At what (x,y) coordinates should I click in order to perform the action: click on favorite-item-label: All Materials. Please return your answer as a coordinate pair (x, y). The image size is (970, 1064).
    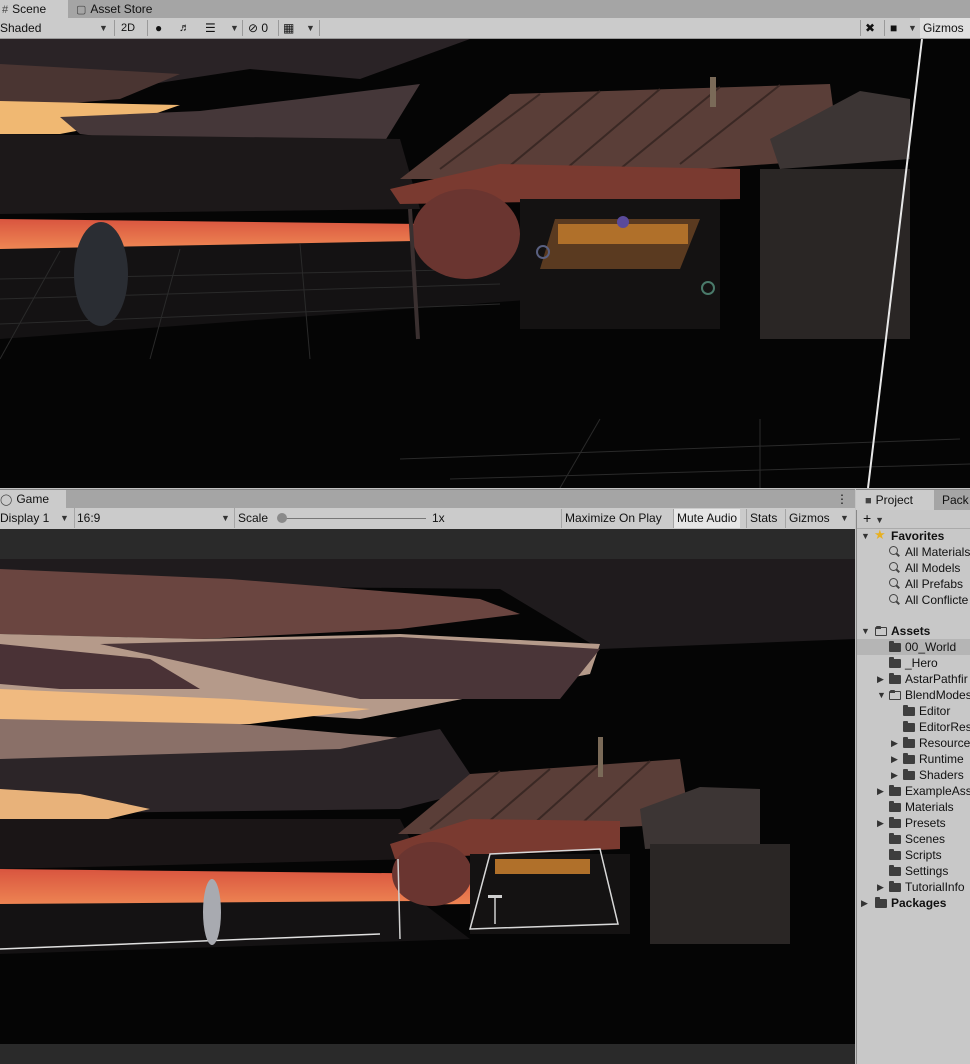
    Looking at the image, I should click on (937, 552).